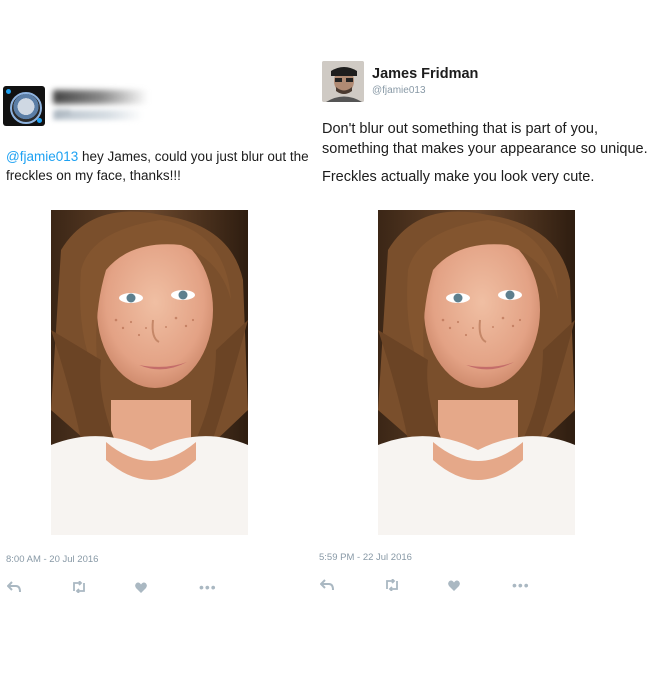  What do you see at coordinates (149, 372) in the screenshot?
I see `tweet-photo` at bounding box center [149, 372].